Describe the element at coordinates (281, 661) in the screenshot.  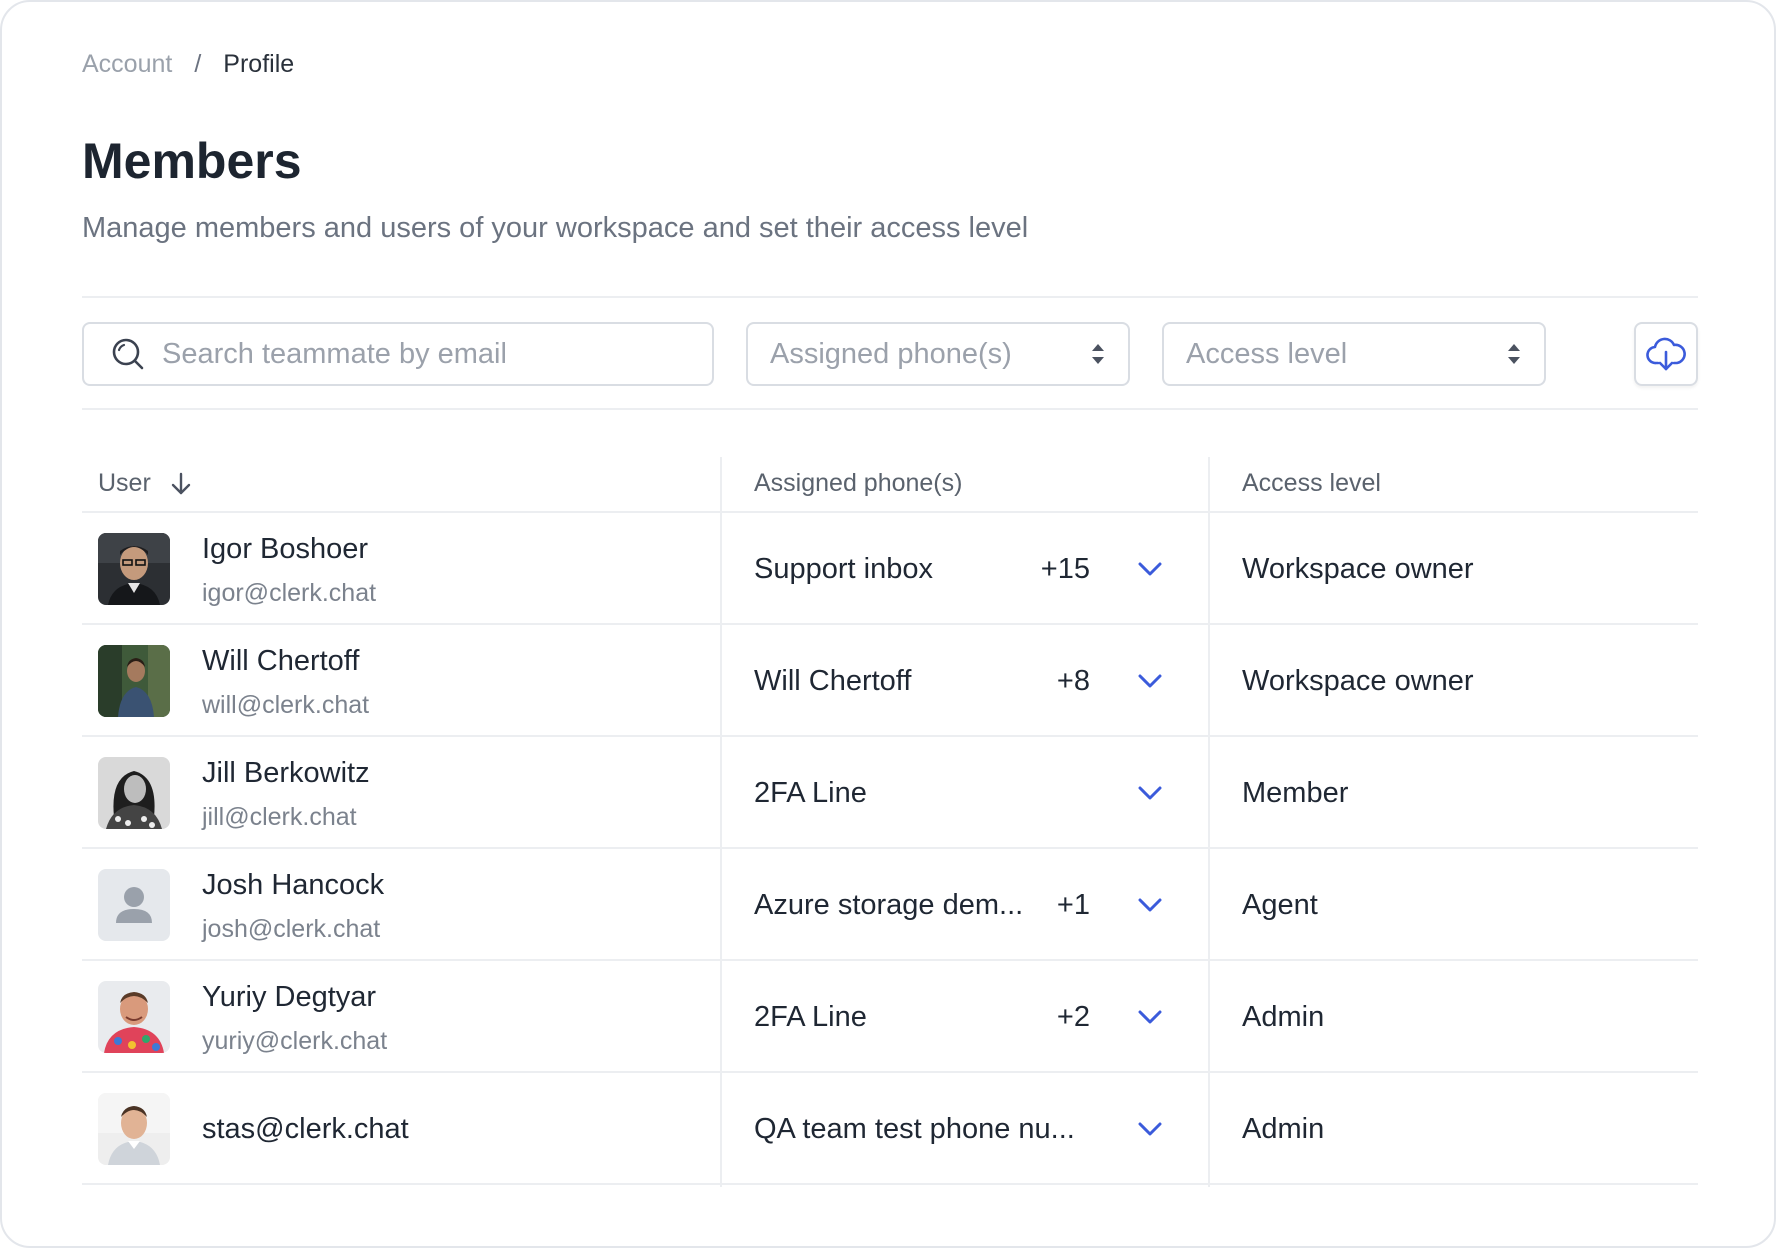
I see `user-name: Will Chertoff` at that location.